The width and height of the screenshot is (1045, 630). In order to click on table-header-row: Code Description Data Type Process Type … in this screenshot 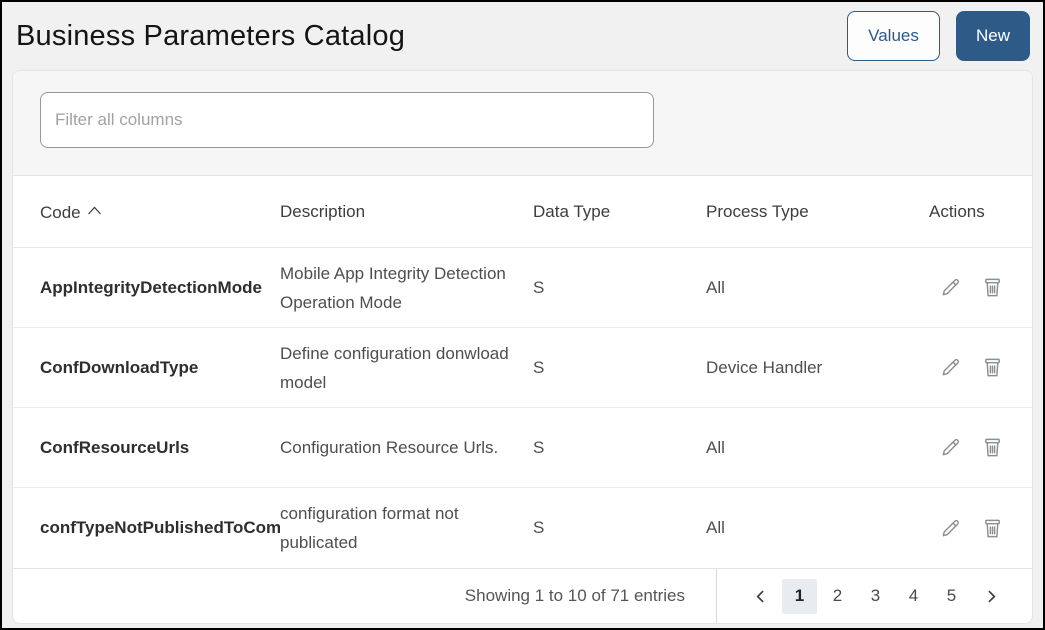, I will do `click(522, 212)`.